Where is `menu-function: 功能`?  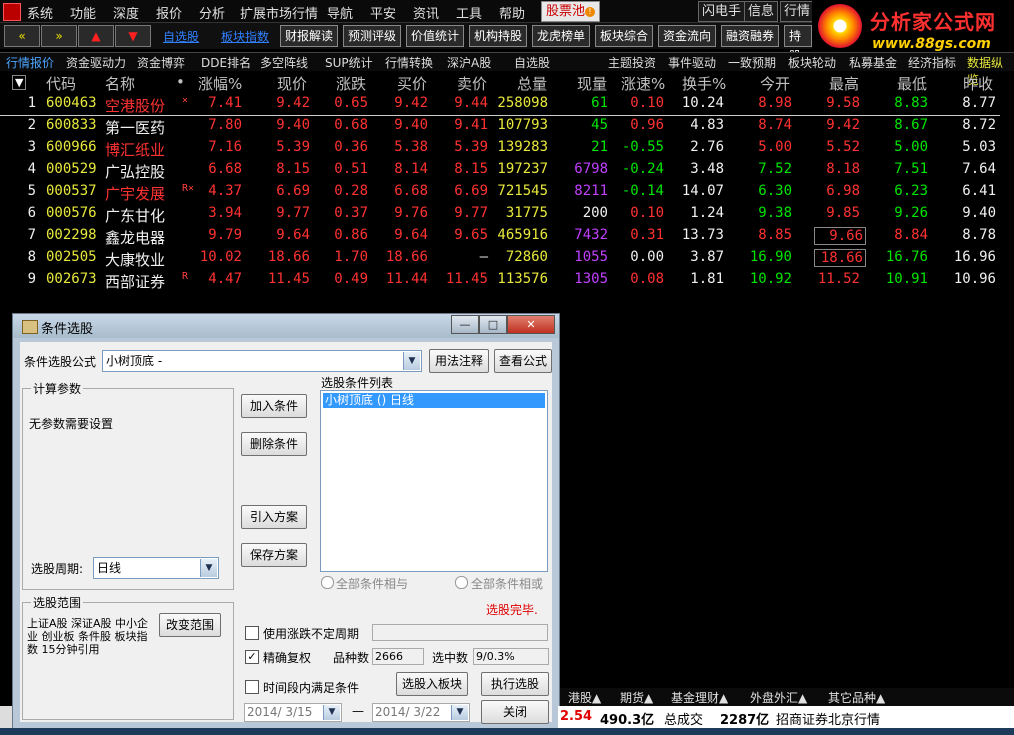 menu-function: 功能 is located at coordinates (83, 12).